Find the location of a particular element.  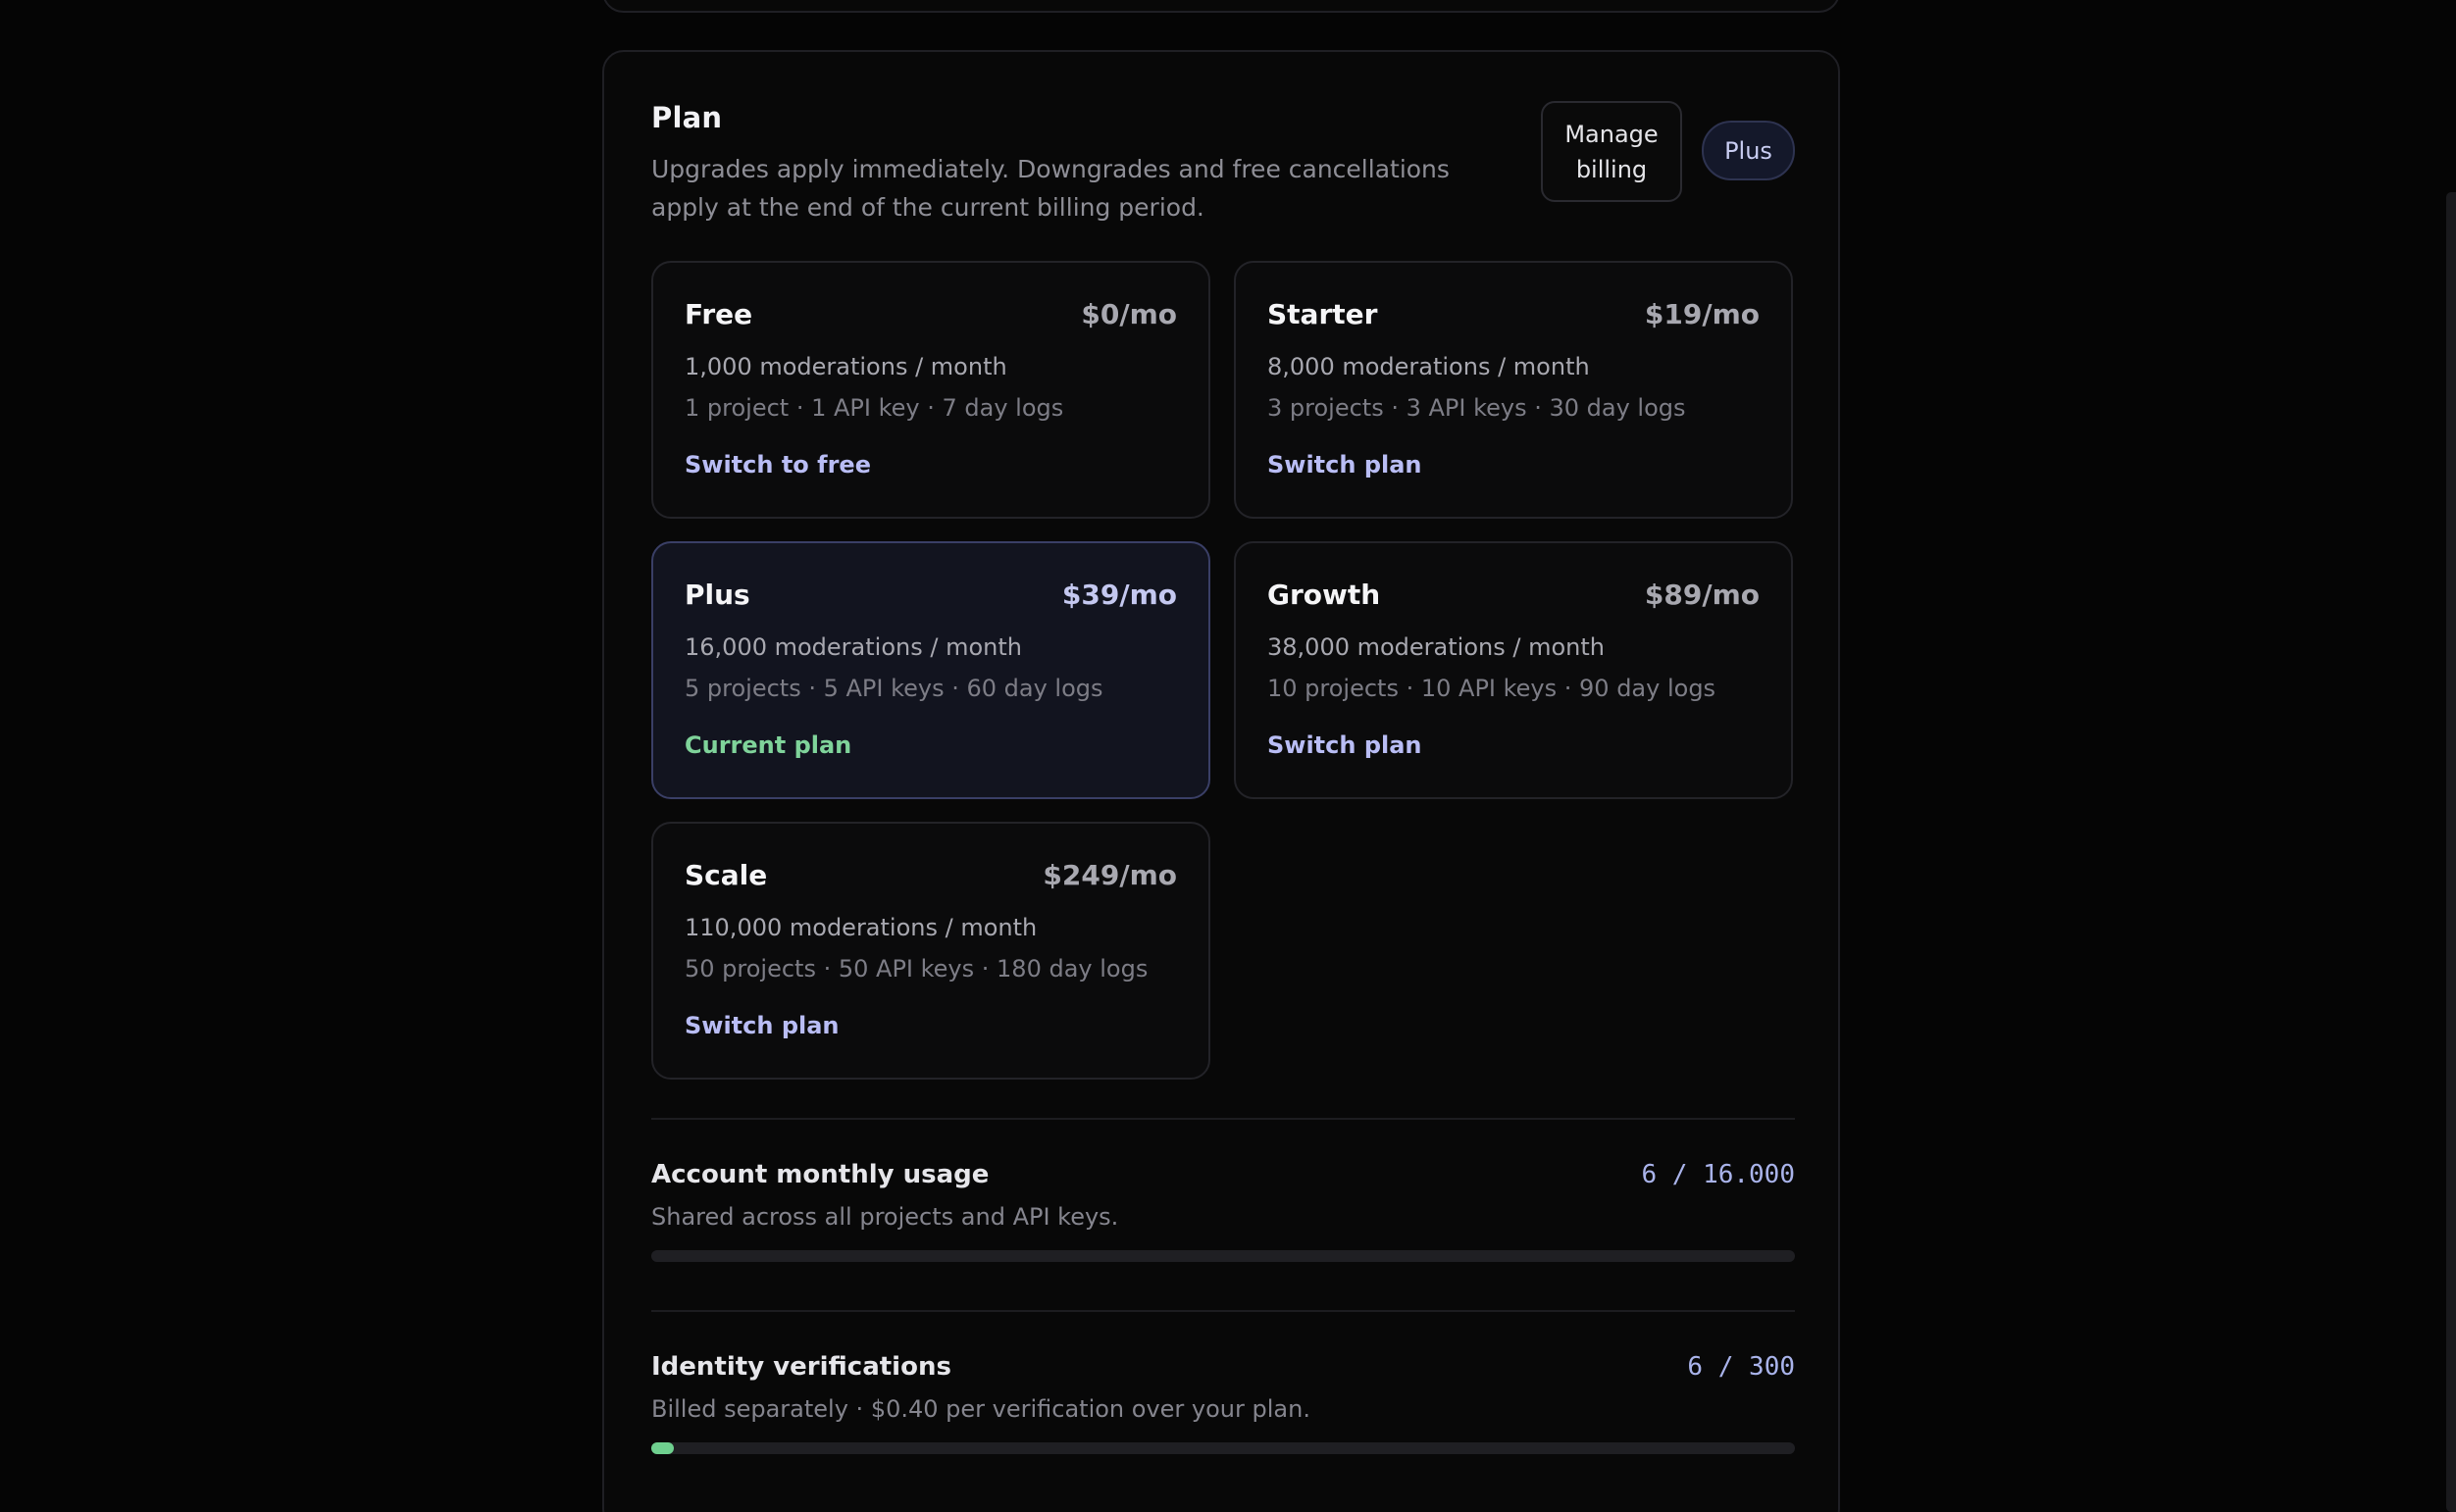

switch-plan-starter-link: Switch plan is located at coordinates (1344, 465).